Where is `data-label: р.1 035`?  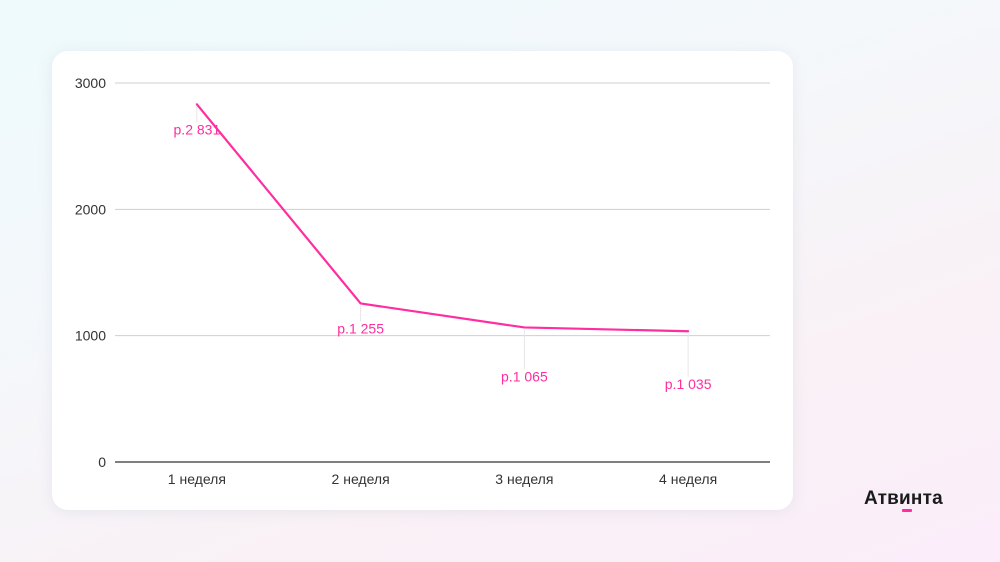 data-label: р.1 035 is located at coordinates (688, 384).